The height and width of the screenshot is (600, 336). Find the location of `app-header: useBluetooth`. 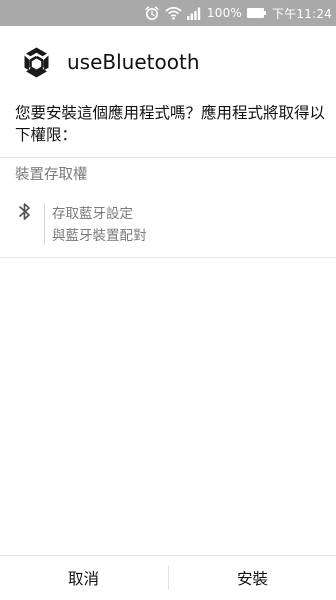

app-header: useBluetooth is located at coordinates (168, 63).